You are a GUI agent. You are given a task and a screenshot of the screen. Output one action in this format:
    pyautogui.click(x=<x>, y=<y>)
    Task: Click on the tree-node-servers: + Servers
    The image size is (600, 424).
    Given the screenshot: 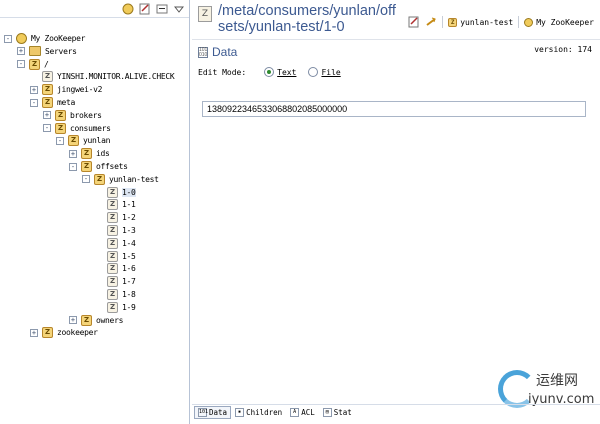 What is the action you would take?
    pyautogui.click(x=47, y=51)
    